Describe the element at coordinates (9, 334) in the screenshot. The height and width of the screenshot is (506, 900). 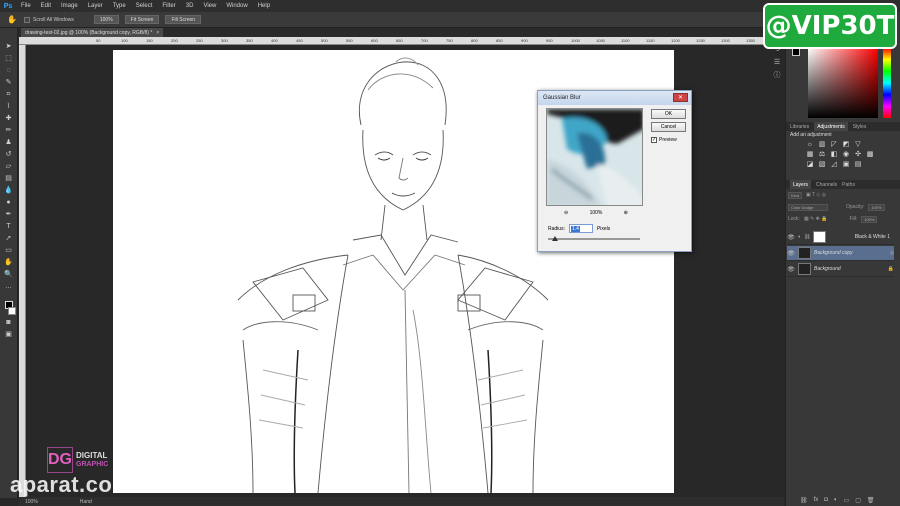
I see `screen-mode-icon: ▣` at that location.